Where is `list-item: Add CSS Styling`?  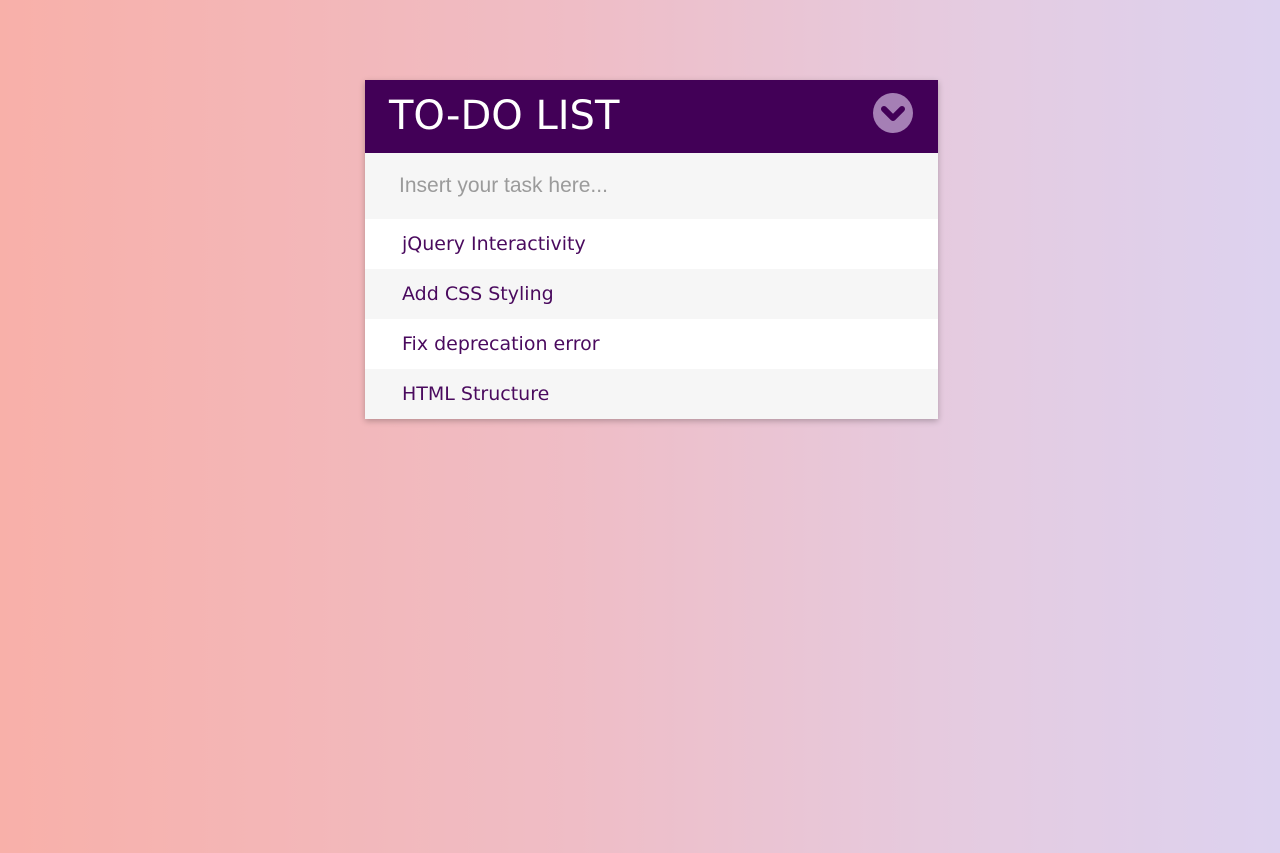 list-item: Add CSS Styling is located at coordinates (651, 294).